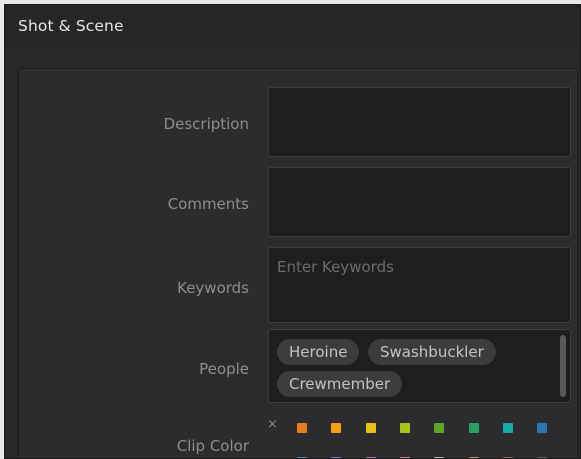  What do you see at coordinates (71, 26) in the screenshot?
I see `panel-title: Shot & Scene` at bounding box center [71, 26].